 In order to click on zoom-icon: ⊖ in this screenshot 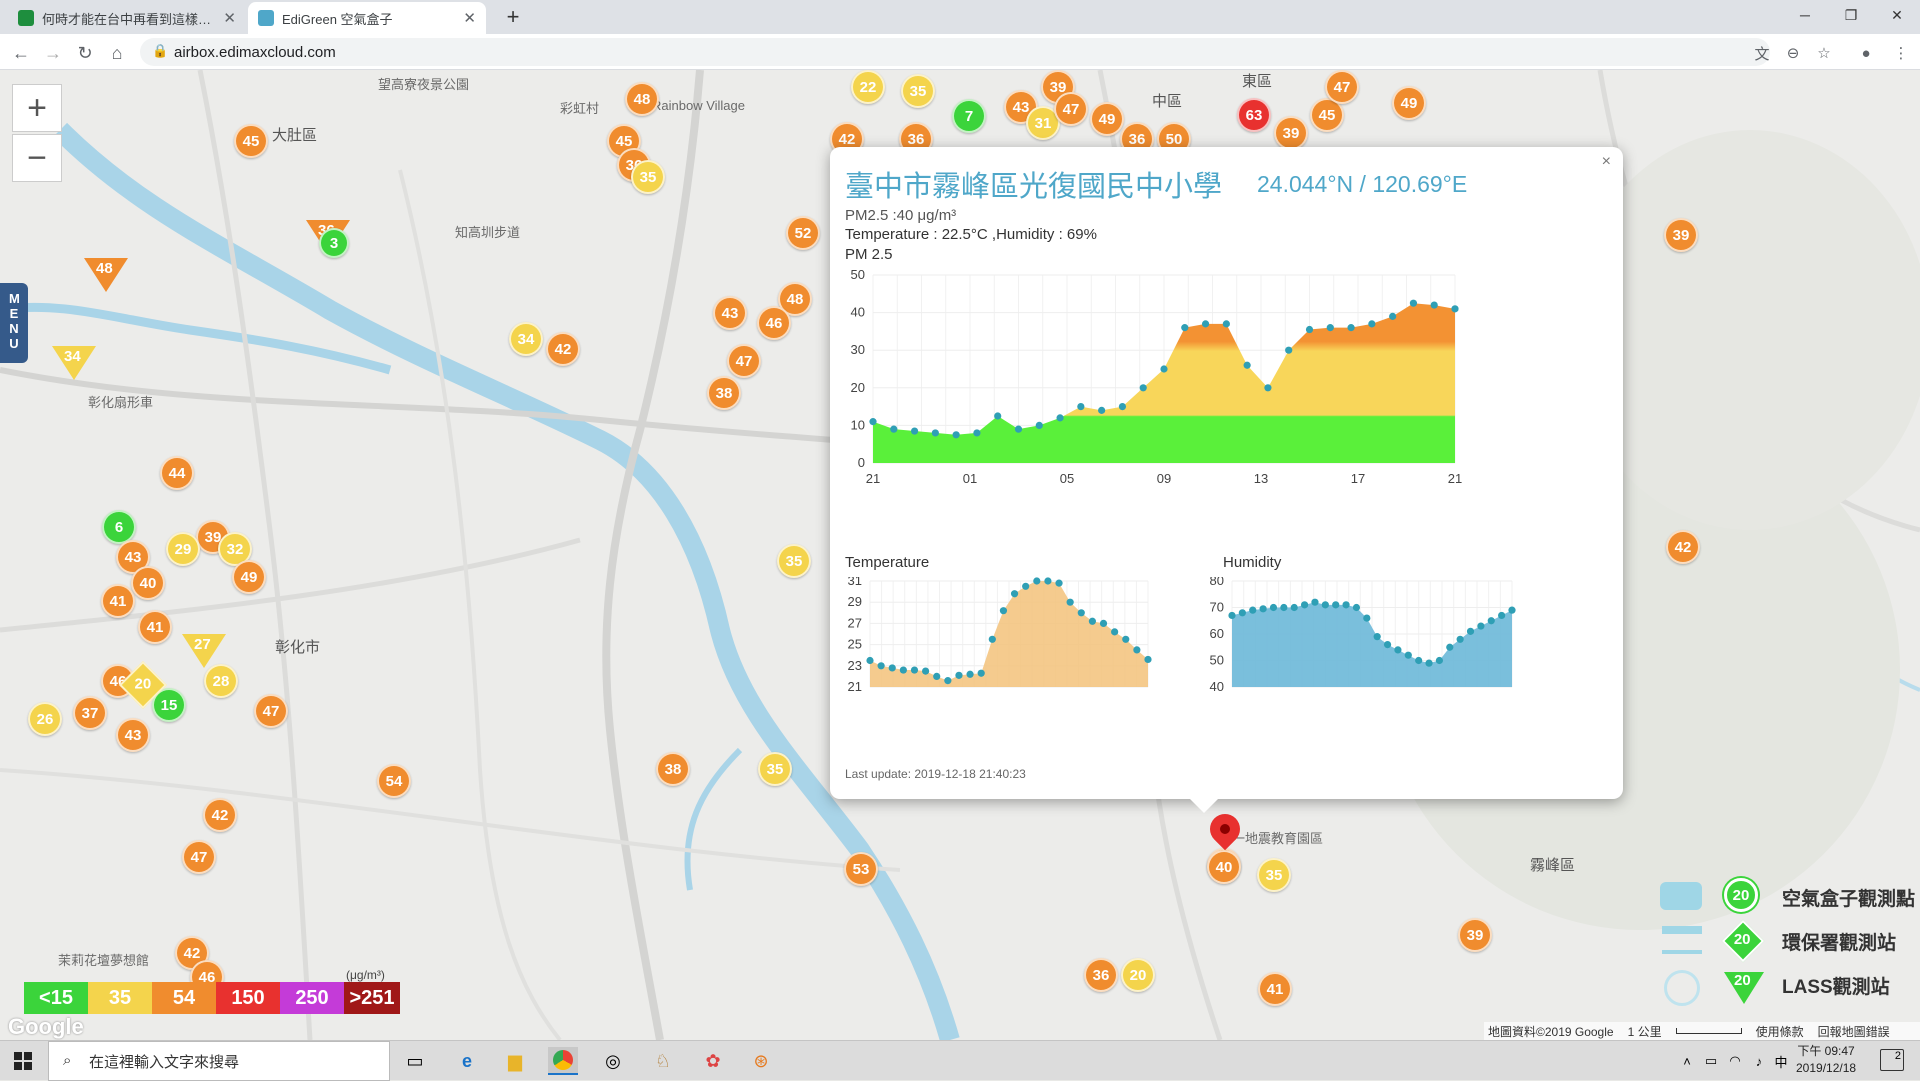, I will do `click(1793, 53)`.